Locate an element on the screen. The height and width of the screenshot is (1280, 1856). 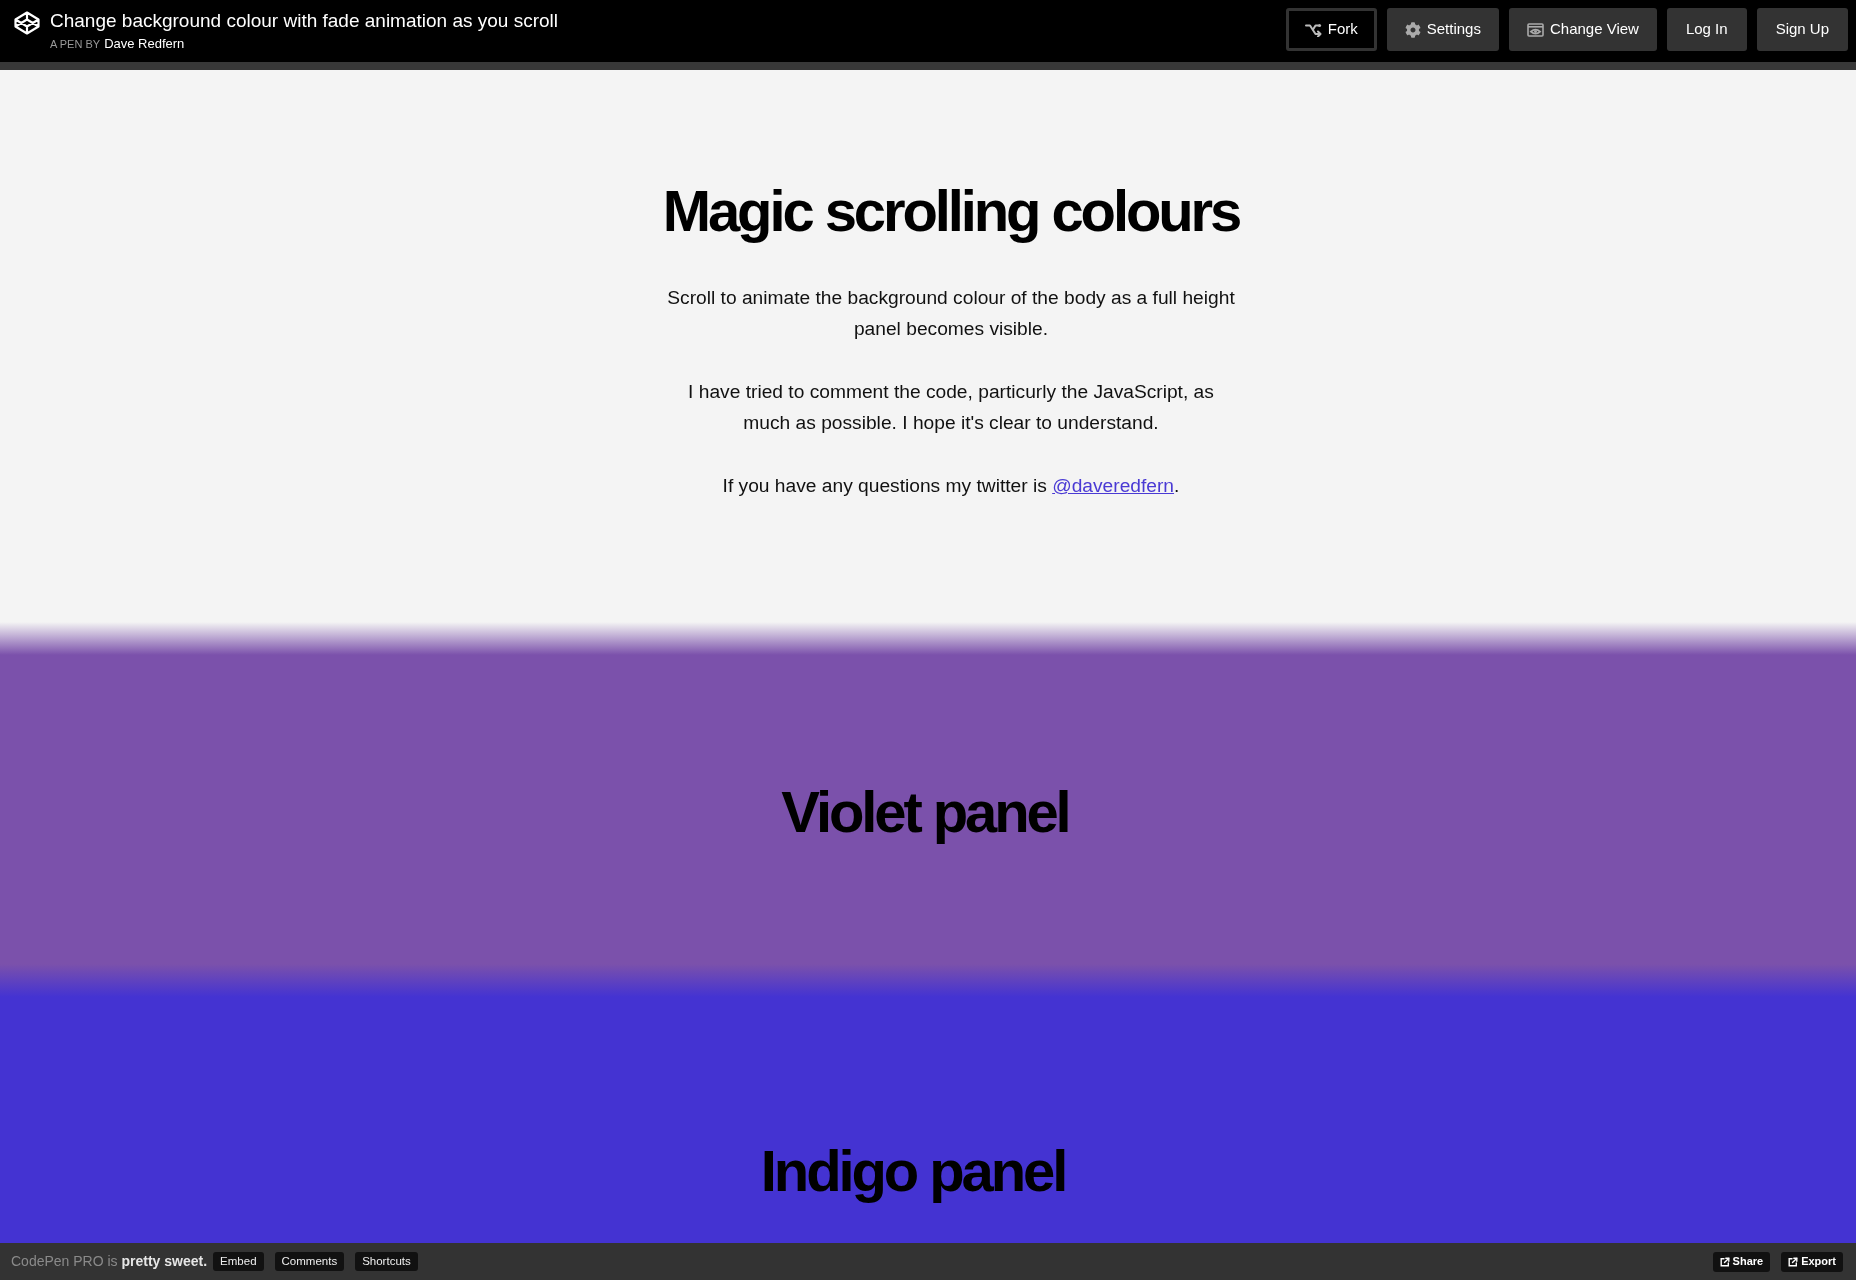
pen-title: Change background colour with fade animation as you scroll is located at coordinates (304, 21).